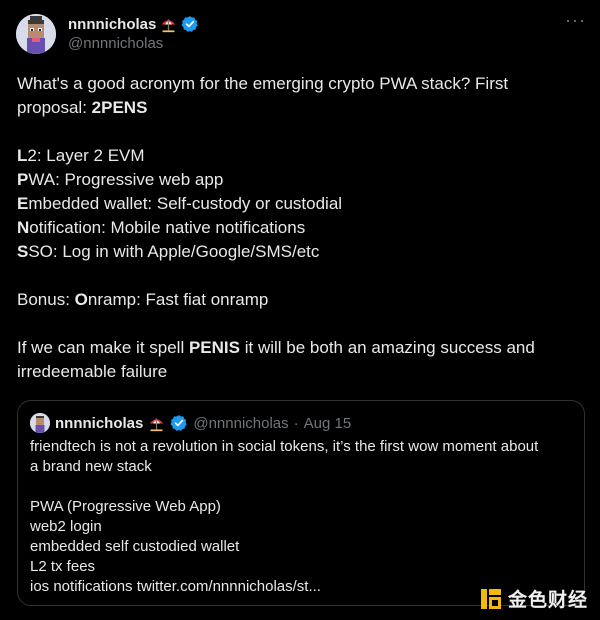 This screenshot has height=620, width=600. I want to click on quoted-author-avatar, so click(40, 423).